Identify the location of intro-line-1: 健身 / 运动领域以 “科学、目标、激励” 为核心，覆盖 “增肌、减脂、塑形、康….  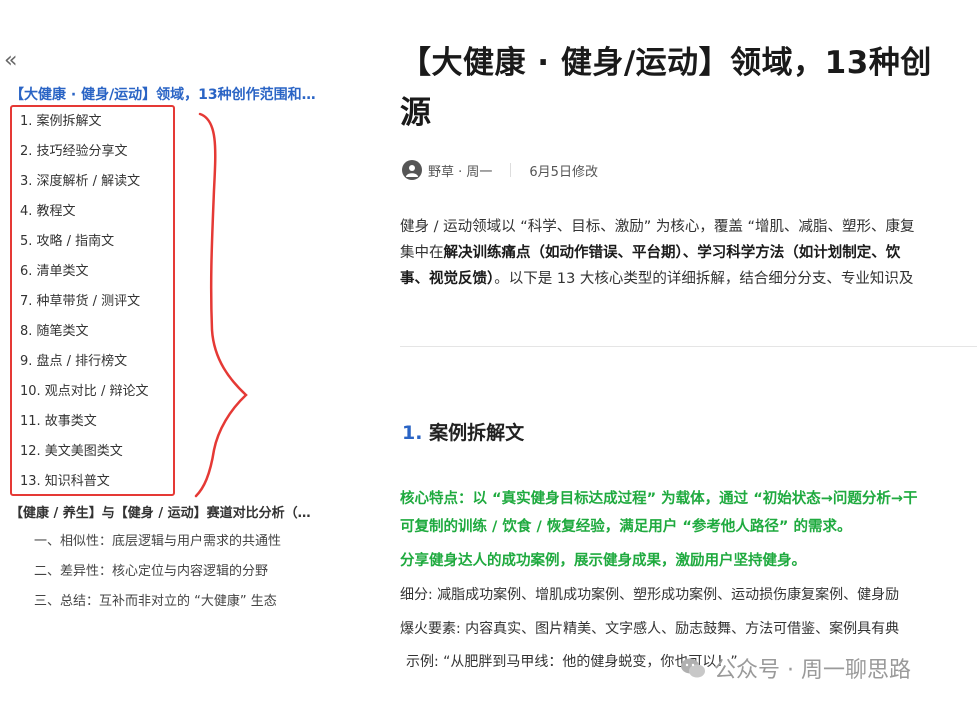
(657, 227).